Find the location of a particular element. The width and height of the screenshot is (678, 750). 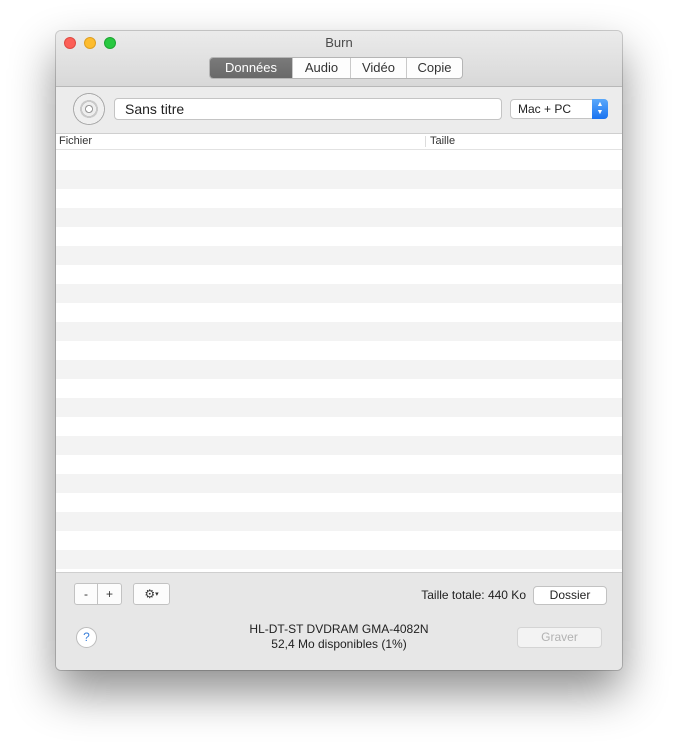

title-bar: Burn Données Audio Vidéo Copie is located at coordinates (339, 59).